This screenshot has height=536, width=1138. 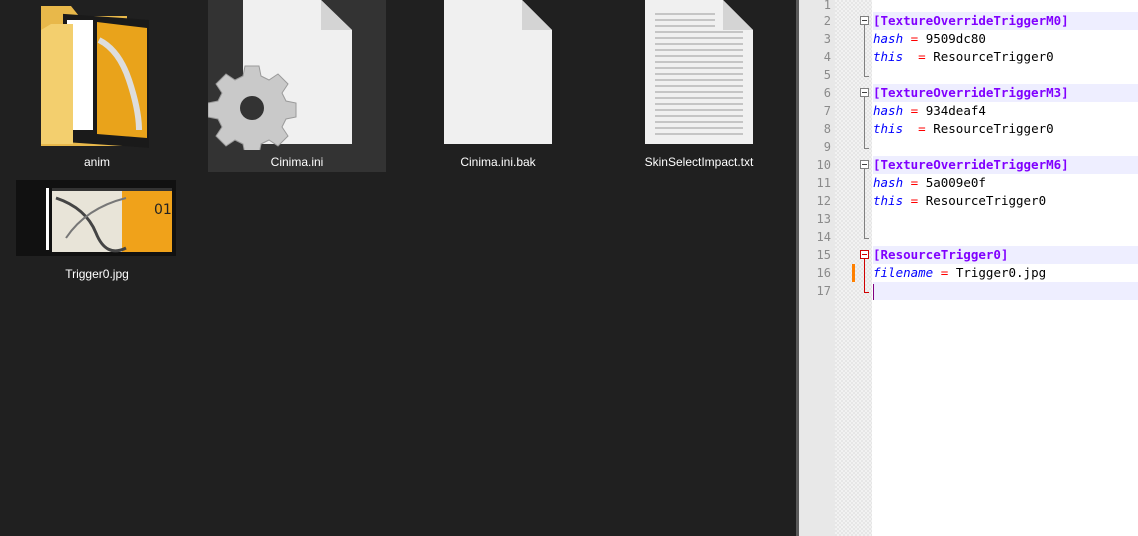 I want to click on ini-section-header: [TextureOverrideTriggerM3], so click(x=971, y=92).